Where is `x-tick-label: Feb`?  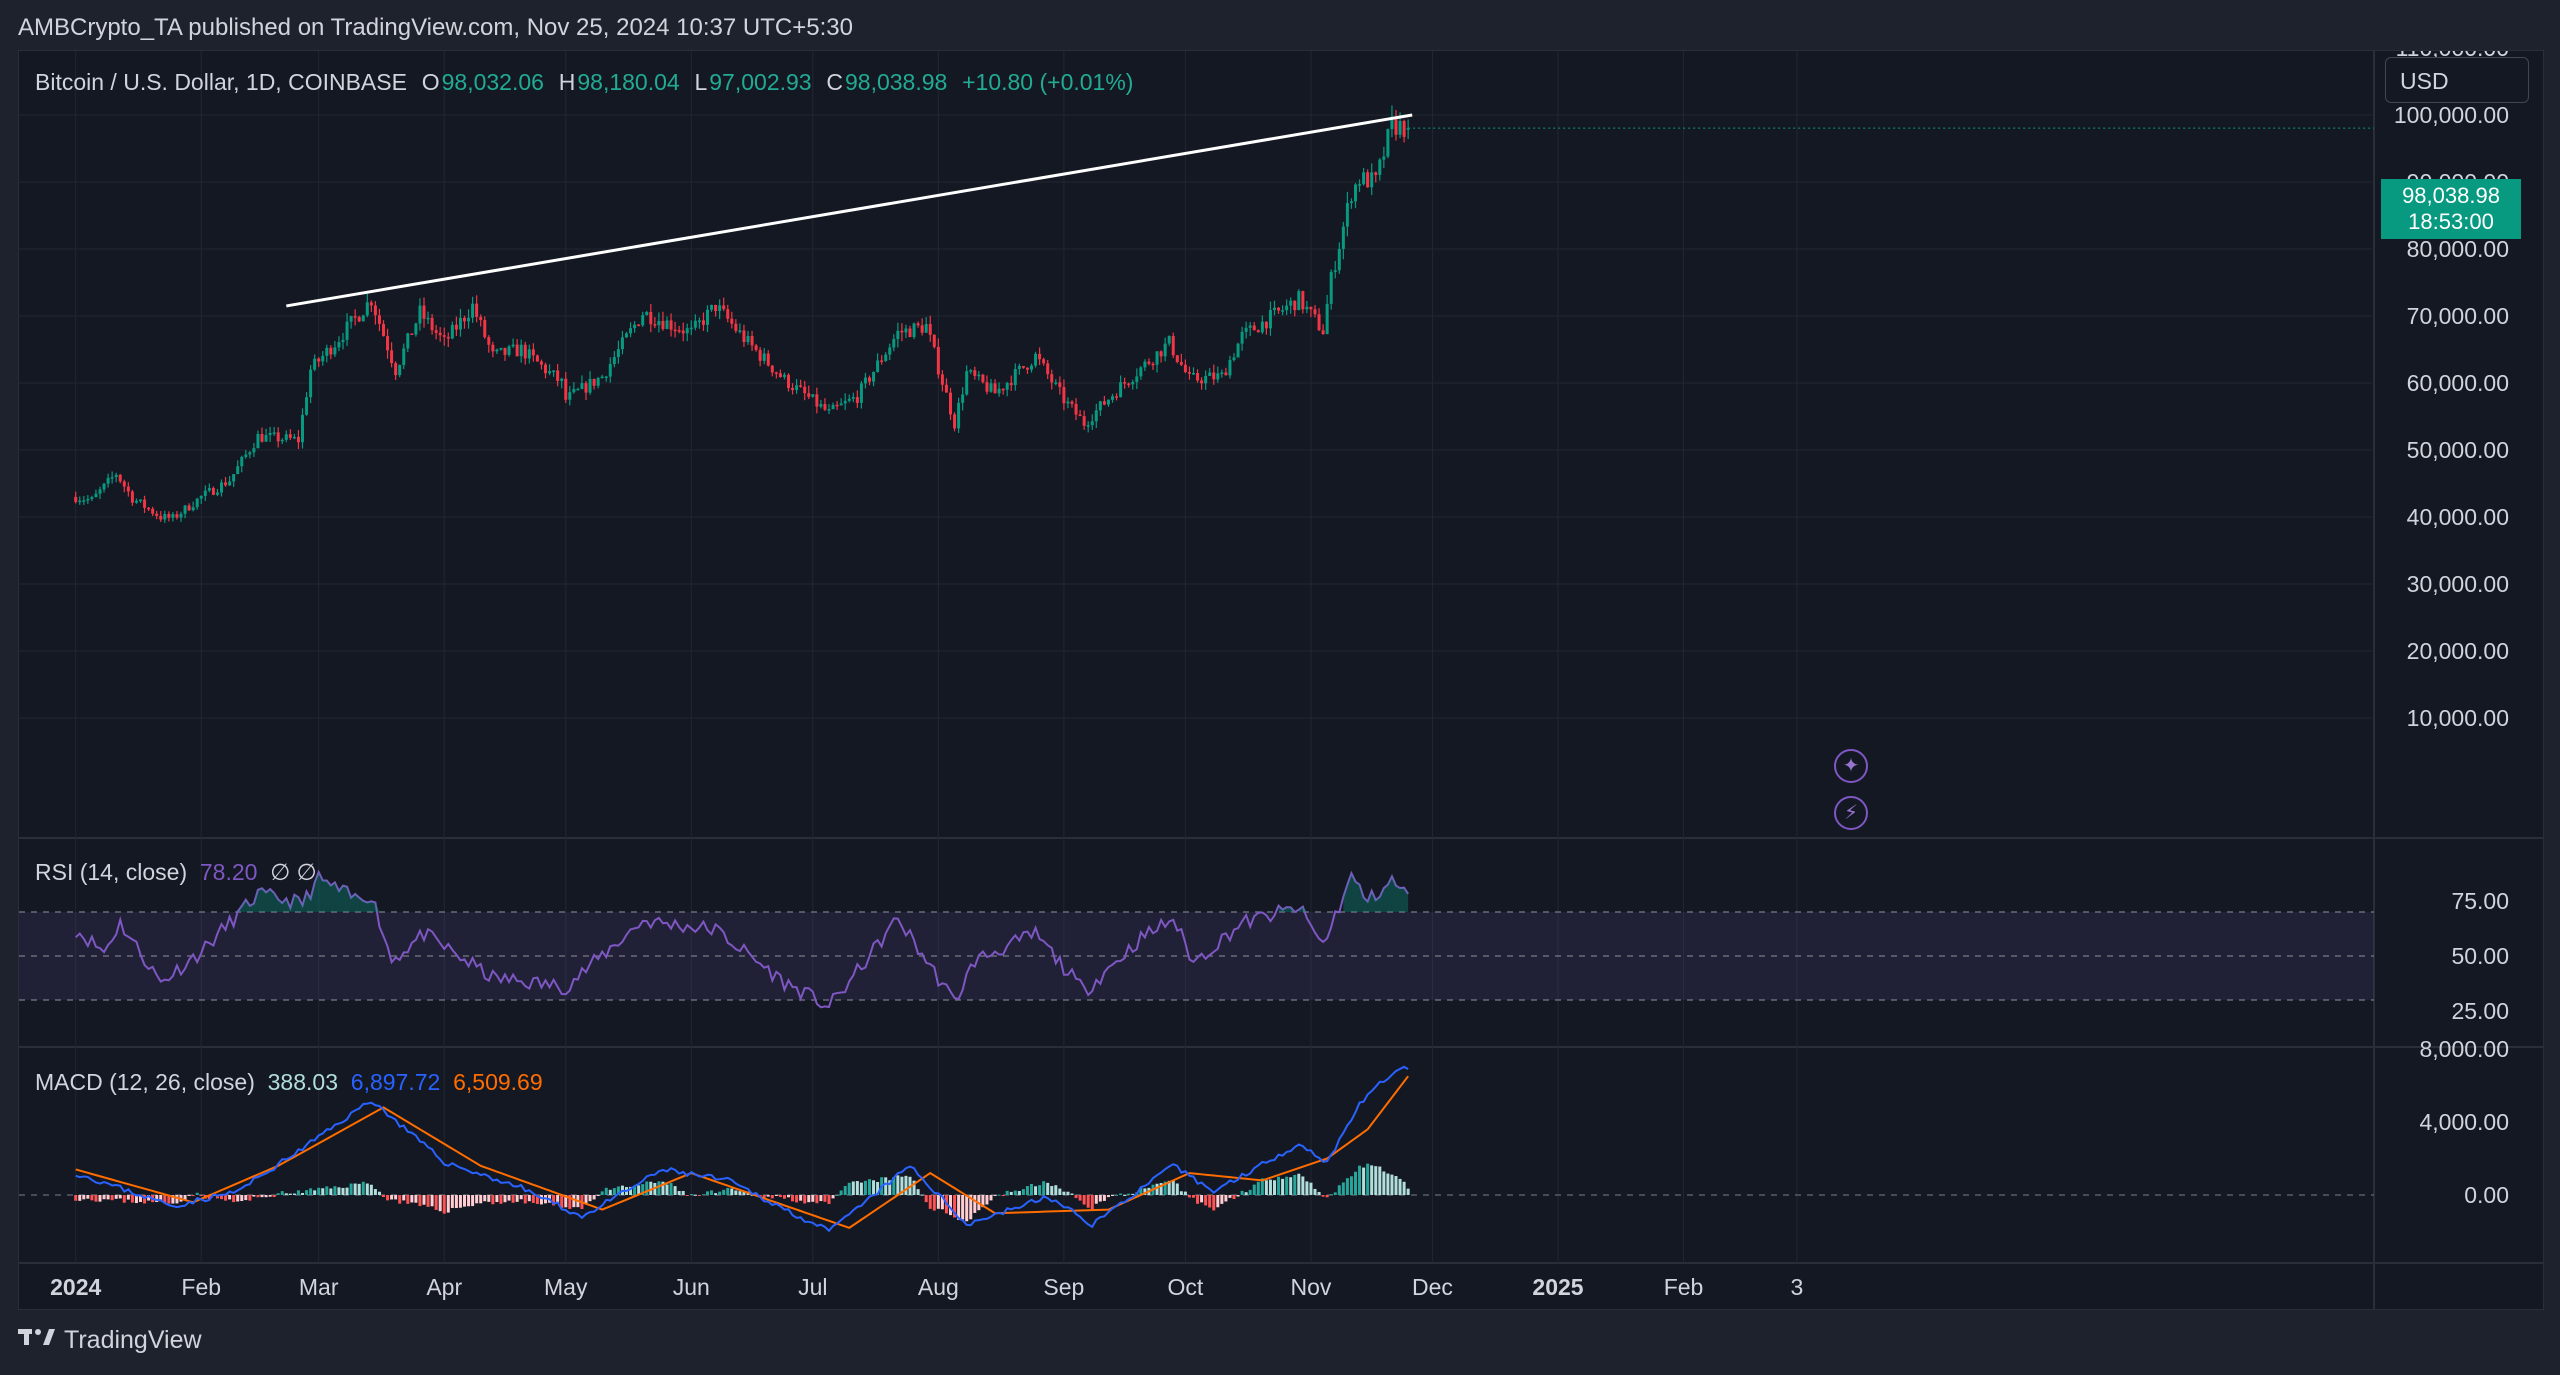
x-tick-label: Feb is located at coordinates (201, 1287).